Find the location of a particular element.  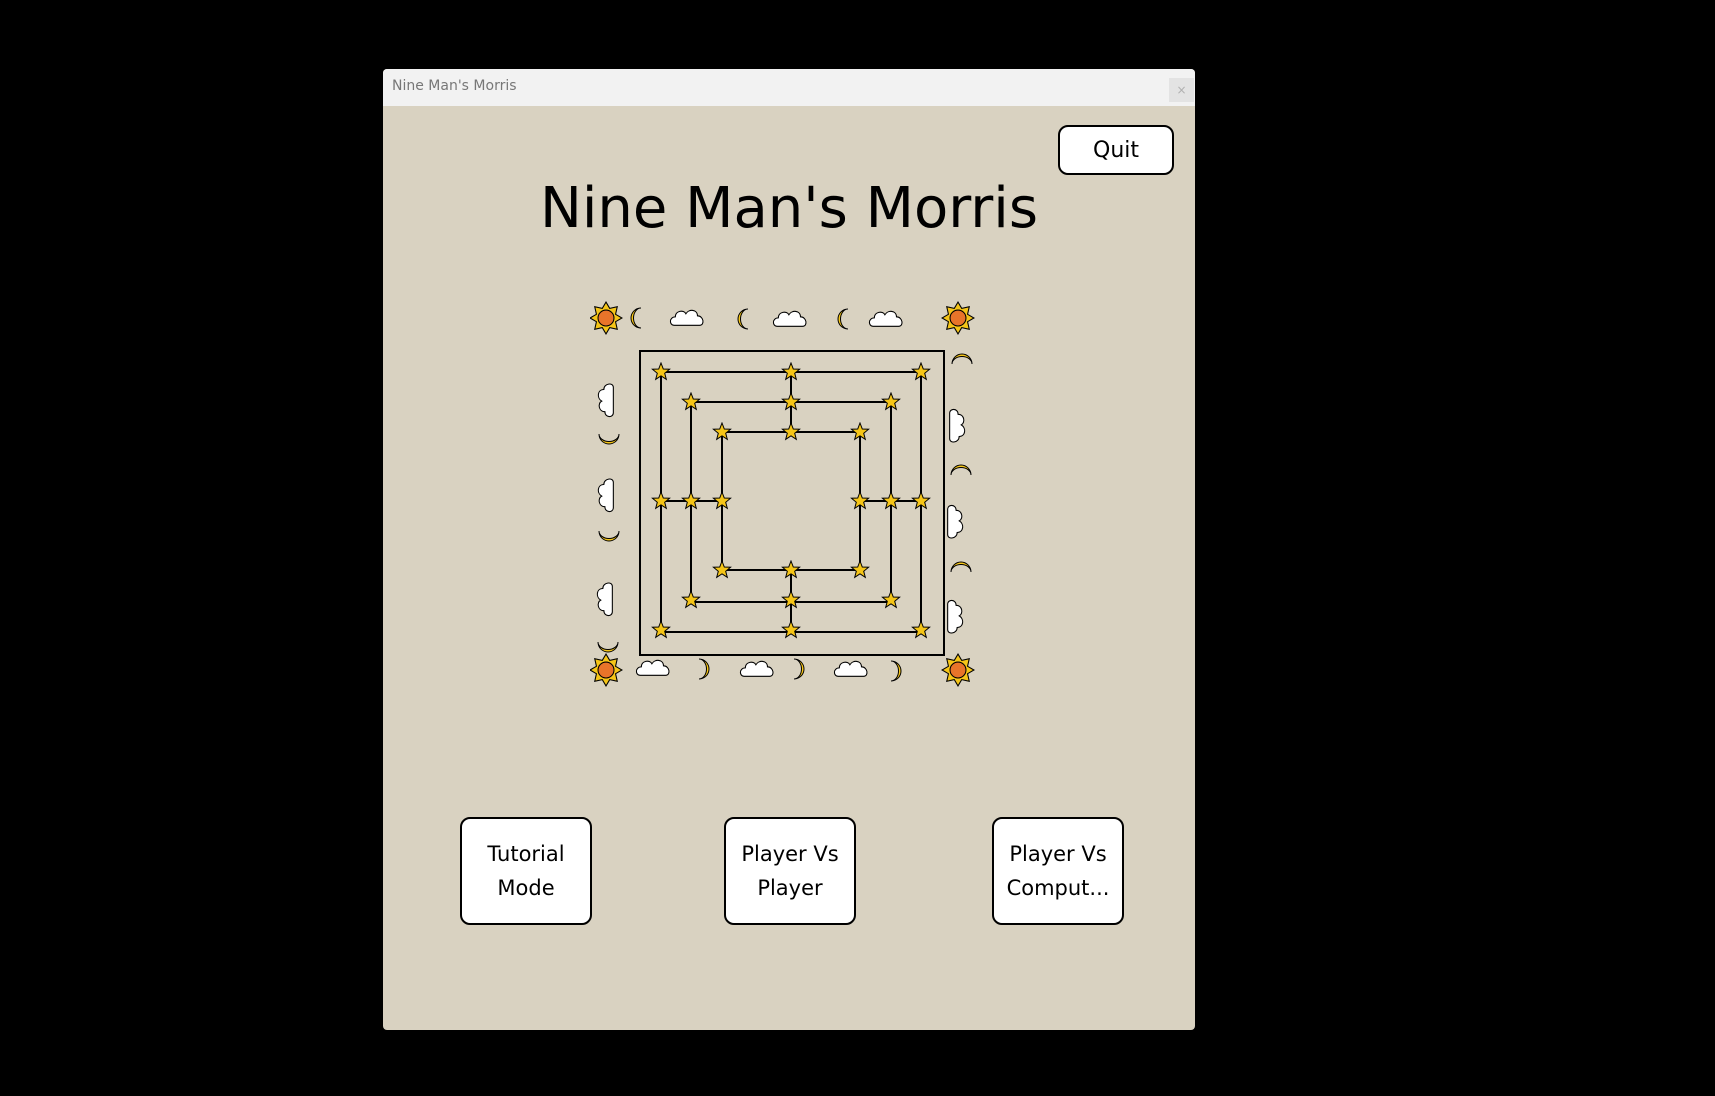

window-title: Nine Man's Morris is located at coordinates (454, 86).